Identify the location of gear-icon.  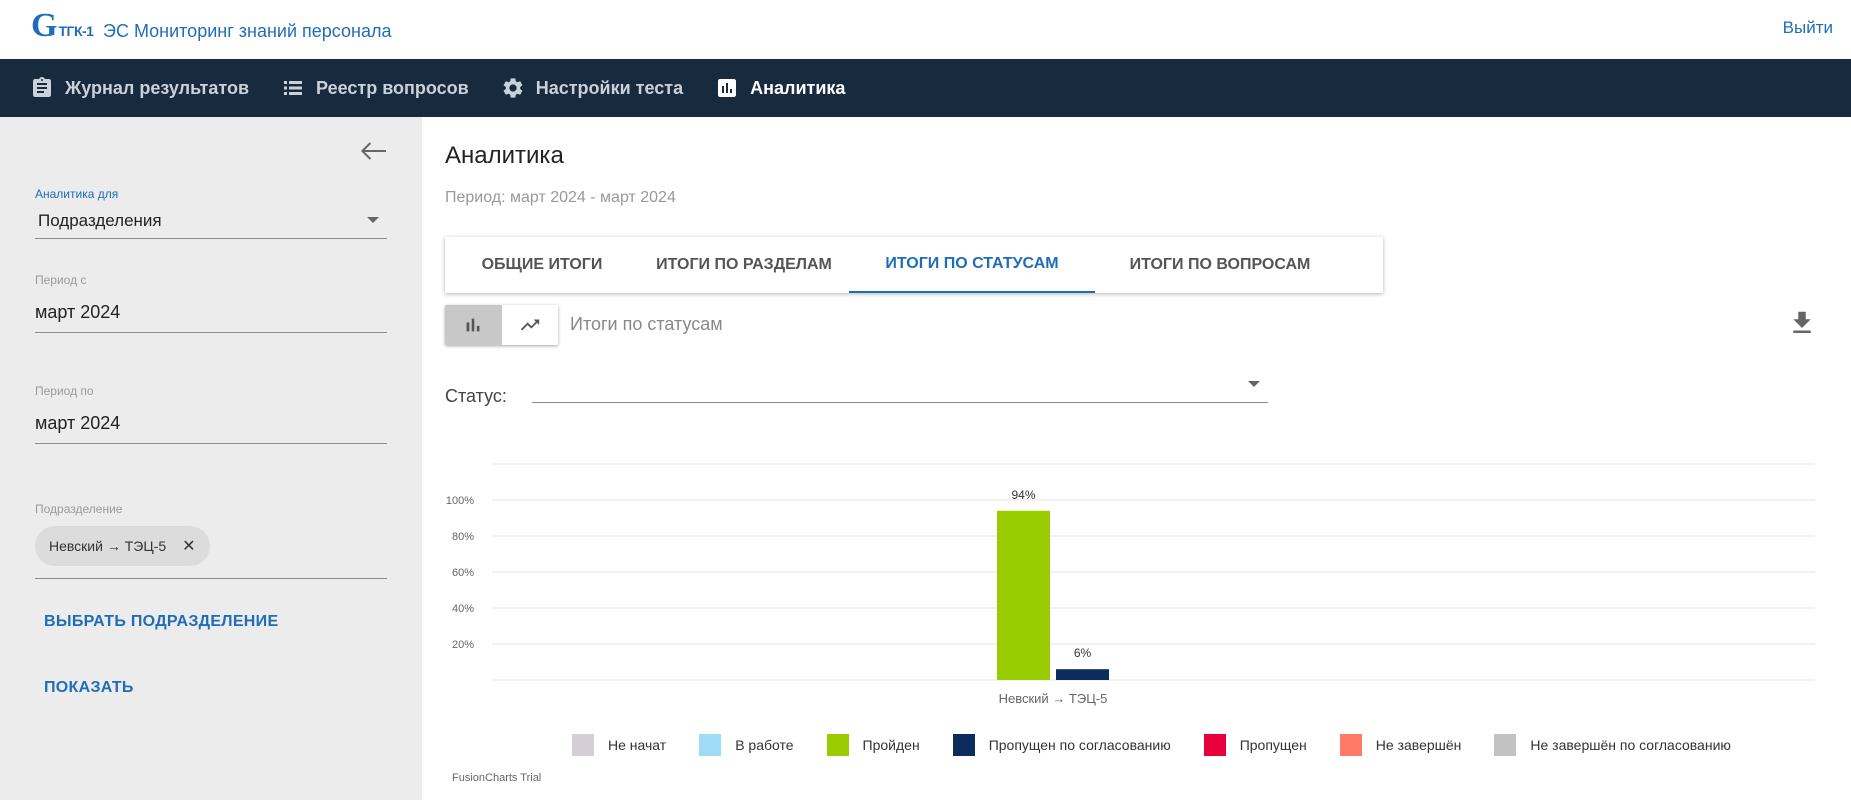
(513, 88).